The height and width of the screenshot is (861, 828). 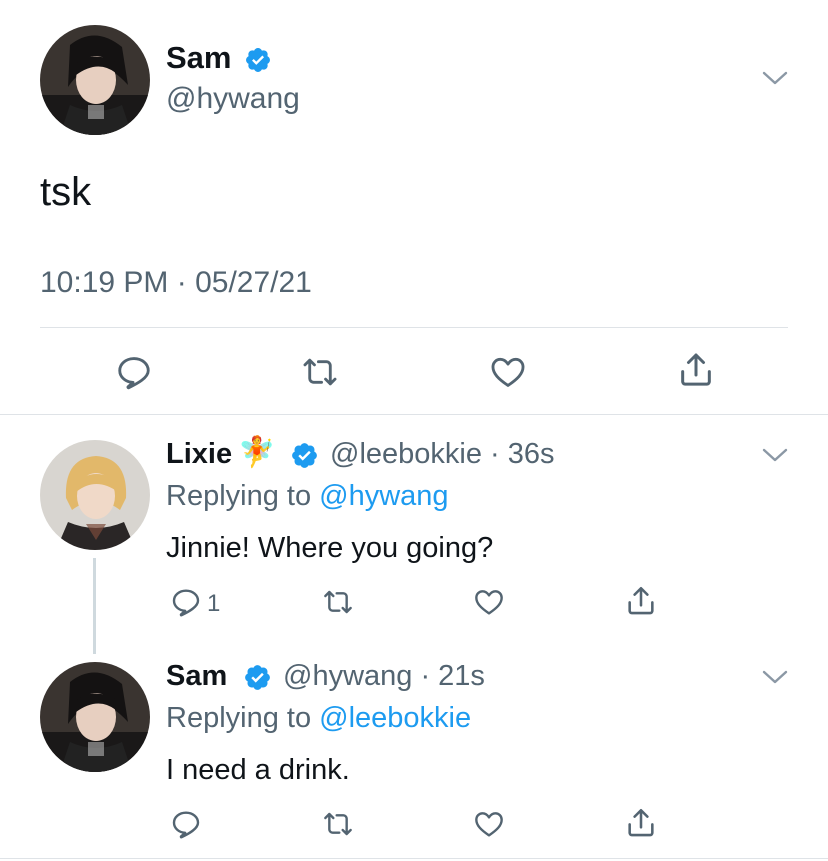 What do you see at coordinates (384, 676) in the screenshot?
I see `handle-and-time: @hywang · 21s` at bounding box center [384, 676].